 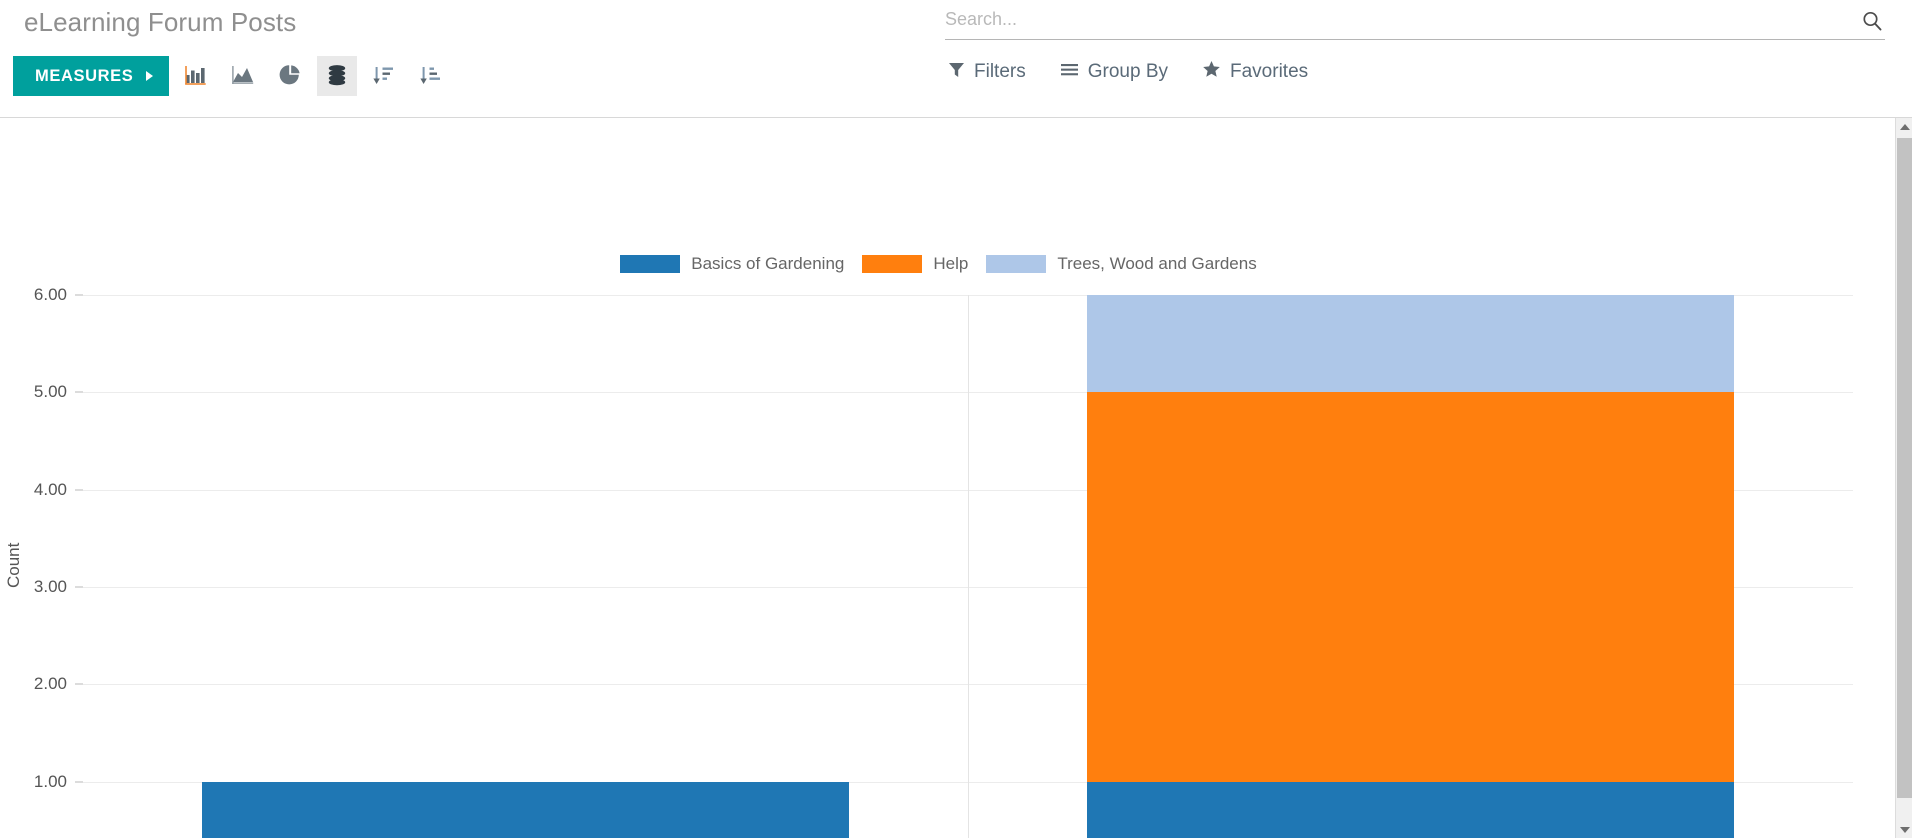 I want to click on sort-ascending-icon, so click(x=431, y=76).